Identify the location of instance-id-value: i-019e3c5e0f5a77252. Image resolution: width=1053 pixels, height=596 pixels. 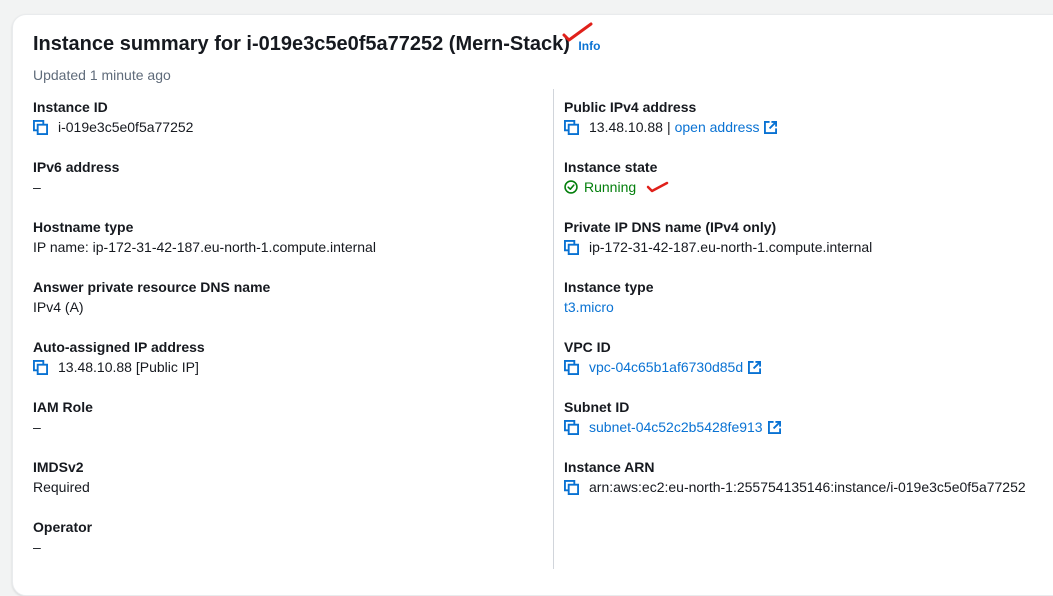
(126, 127).